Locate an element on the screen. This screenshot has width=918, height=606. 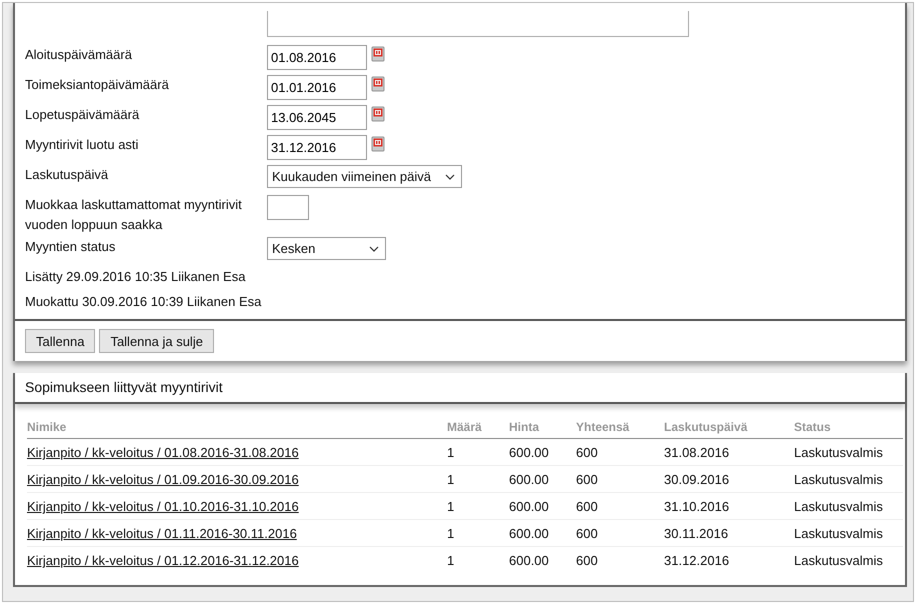
date-field: 13.06.2045 is located at coordinates (317, 117).